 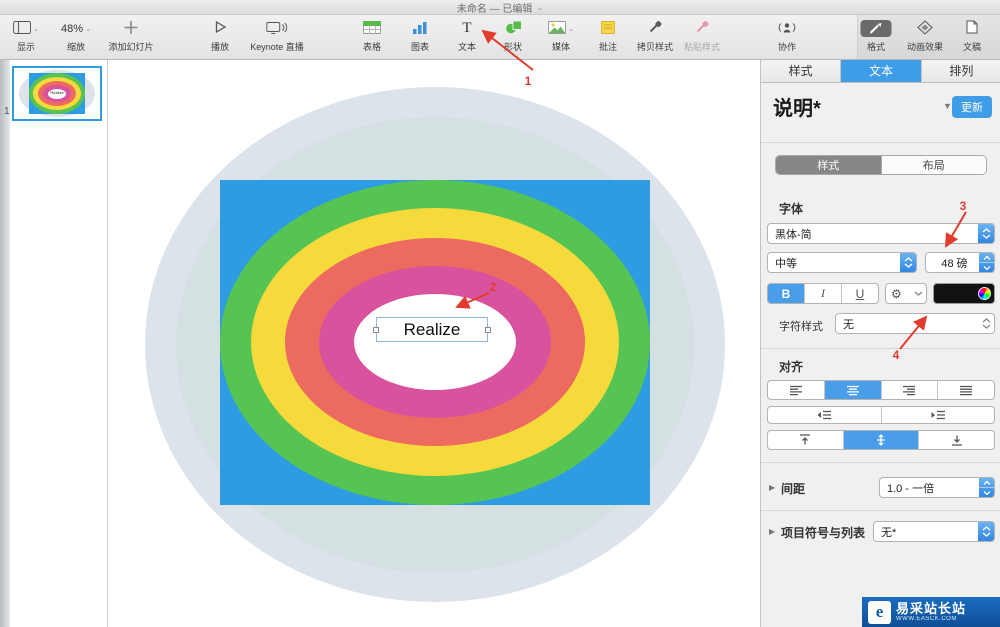 I want to click on window-left-edge, so click(x=5, y=343).